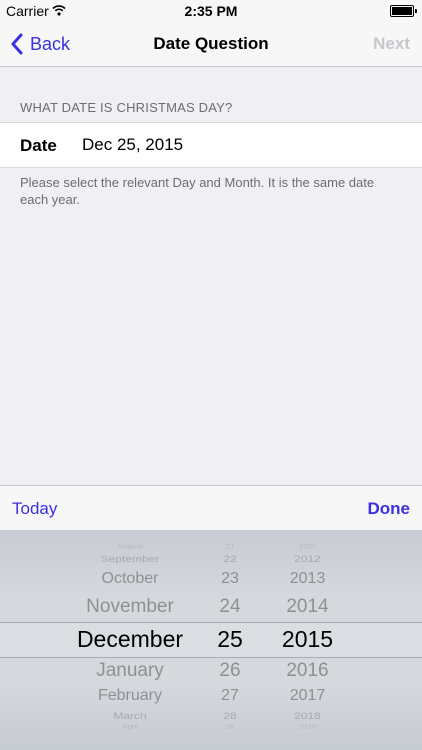 The width and height of the screenshot is (422, 750). What do you see at coordinates (38, 145) in the screenshot?
I see `date-field-label: Date` at bounding box center [38, 145].